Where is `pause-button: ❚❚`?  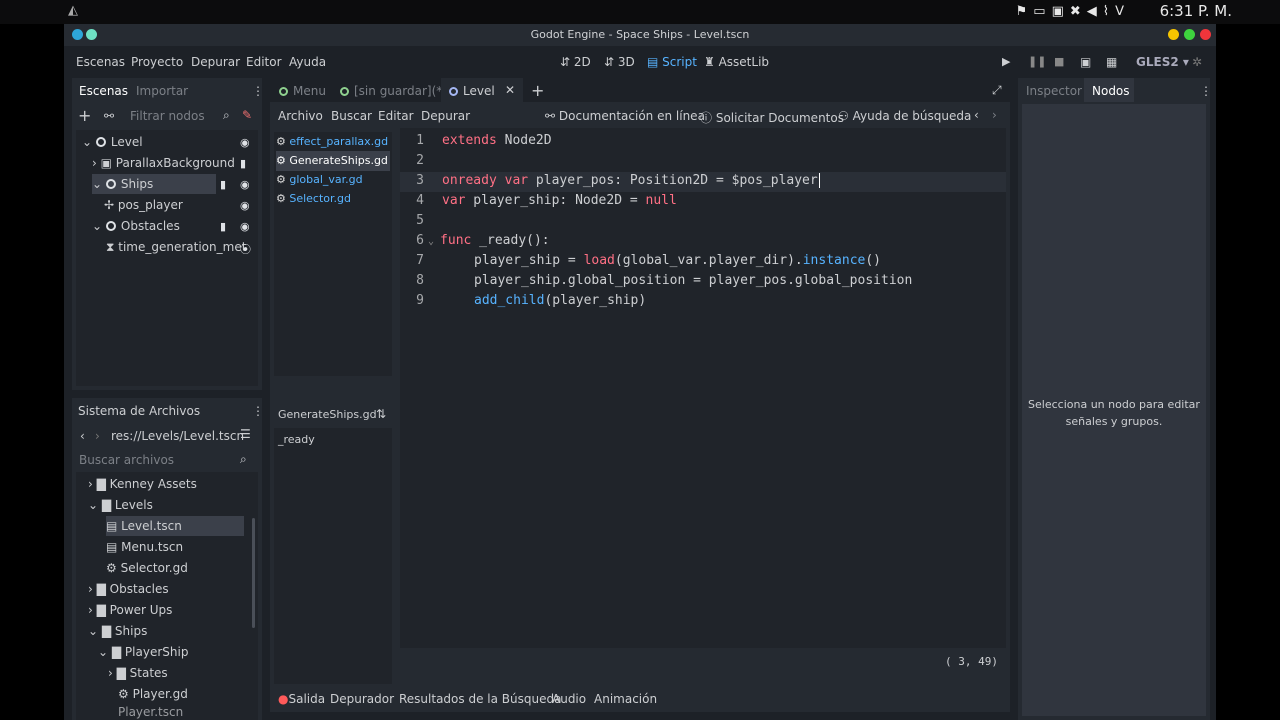
pause-button: ❚❚ is located at coordinates (1037, 61).